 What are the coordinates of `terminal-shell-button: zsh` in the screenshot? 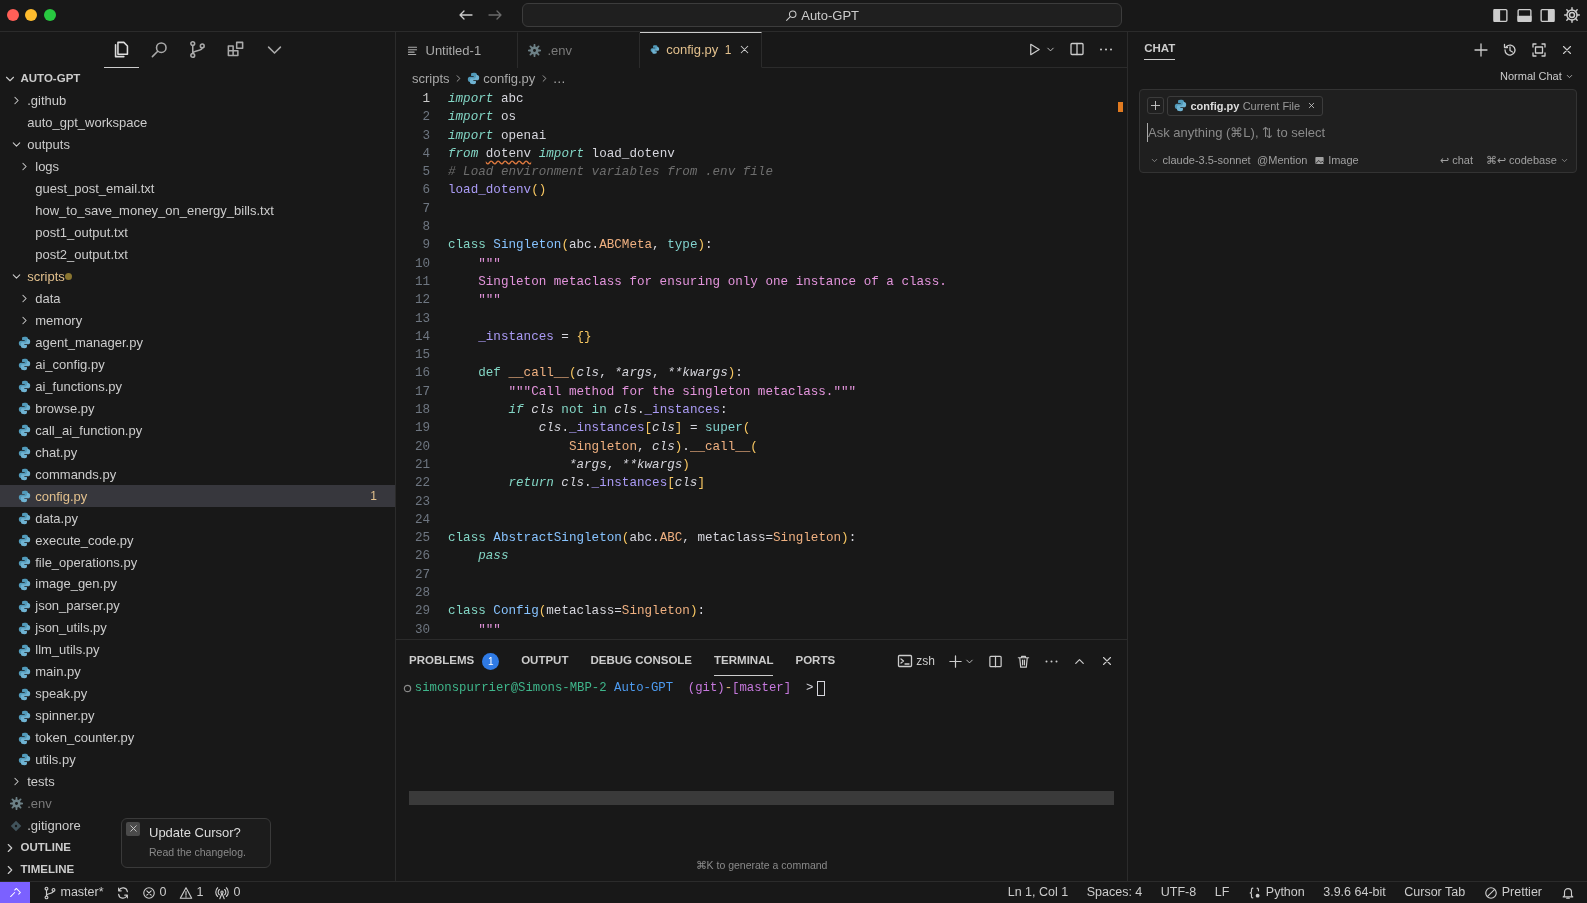 It's located at (916, 661).